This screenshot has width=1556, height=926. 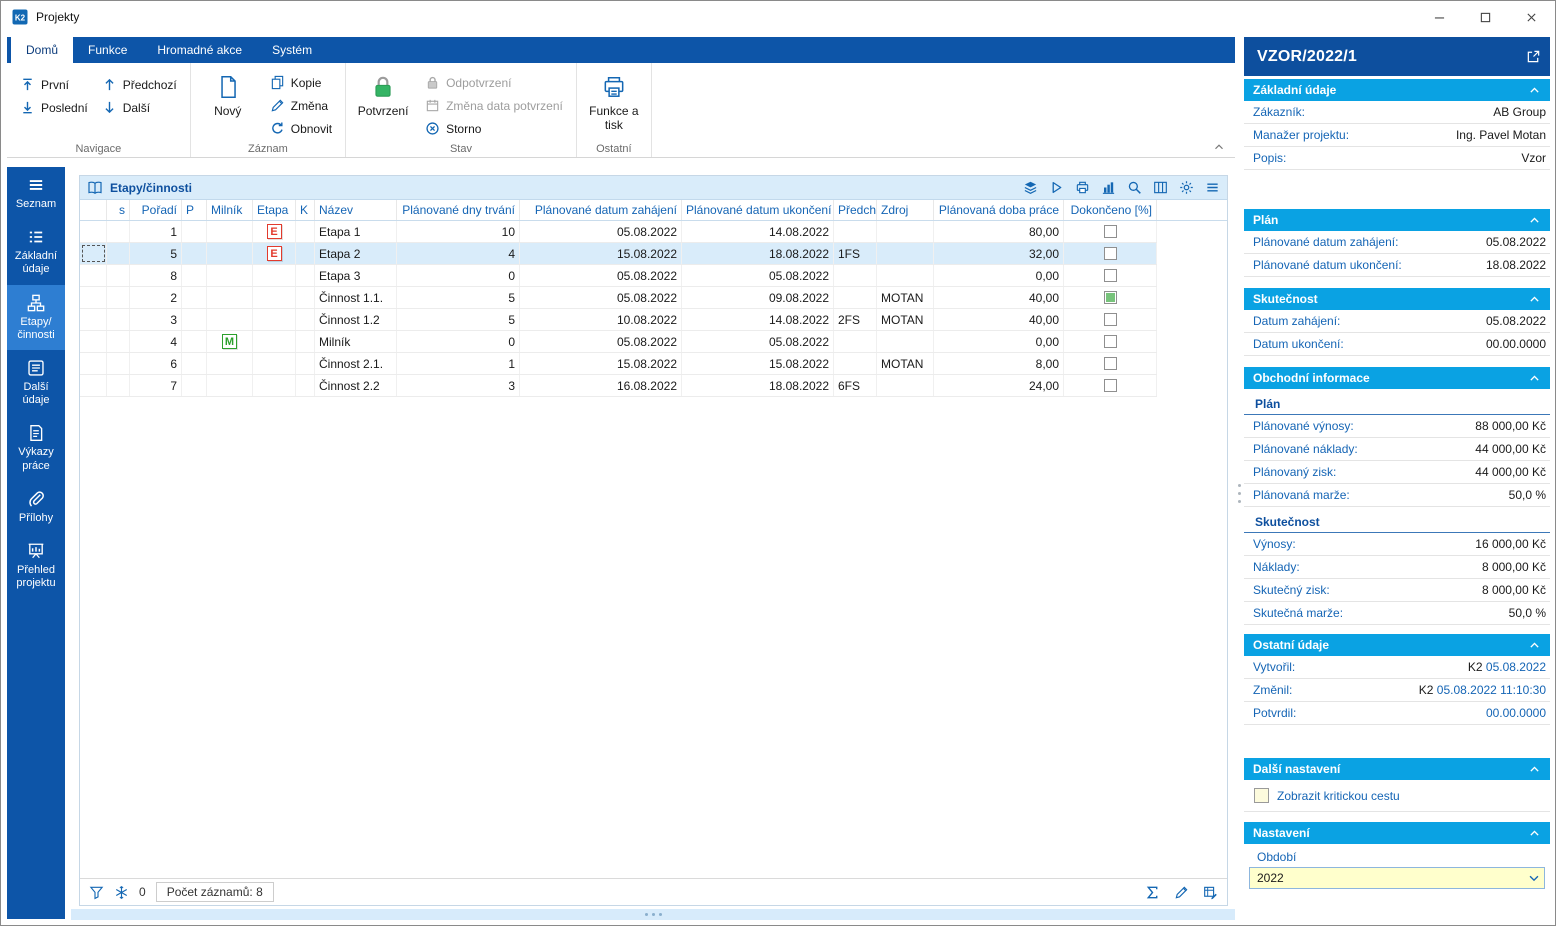 What do you see at coordinates (1397, 220) in the screenshot?
I see `section-header-plan: Plán` at bounding box center [1397, 220].